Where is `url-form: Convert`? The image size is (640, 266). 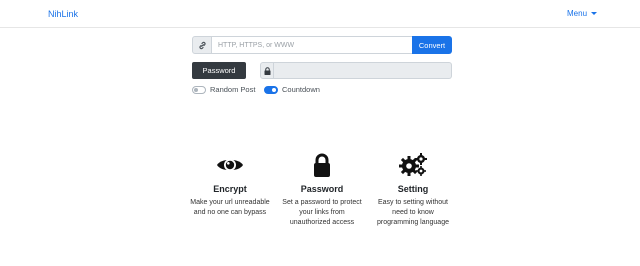 url-form: Convert is located at coordinates (322, 45).